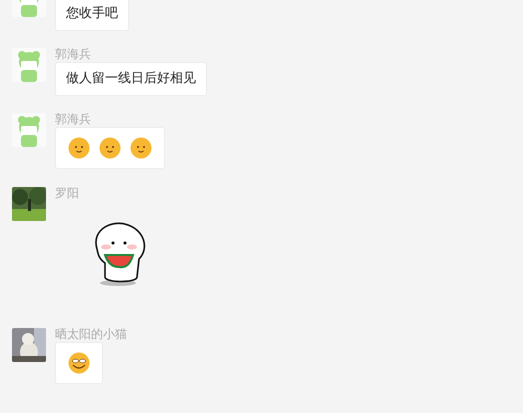 Image resolution: width=523 pixels, height=413 pixels. What do you see at coordinates (79, 363) in the screenshot?
I see `grinning-face-icon` at bounding box center [79, 363].